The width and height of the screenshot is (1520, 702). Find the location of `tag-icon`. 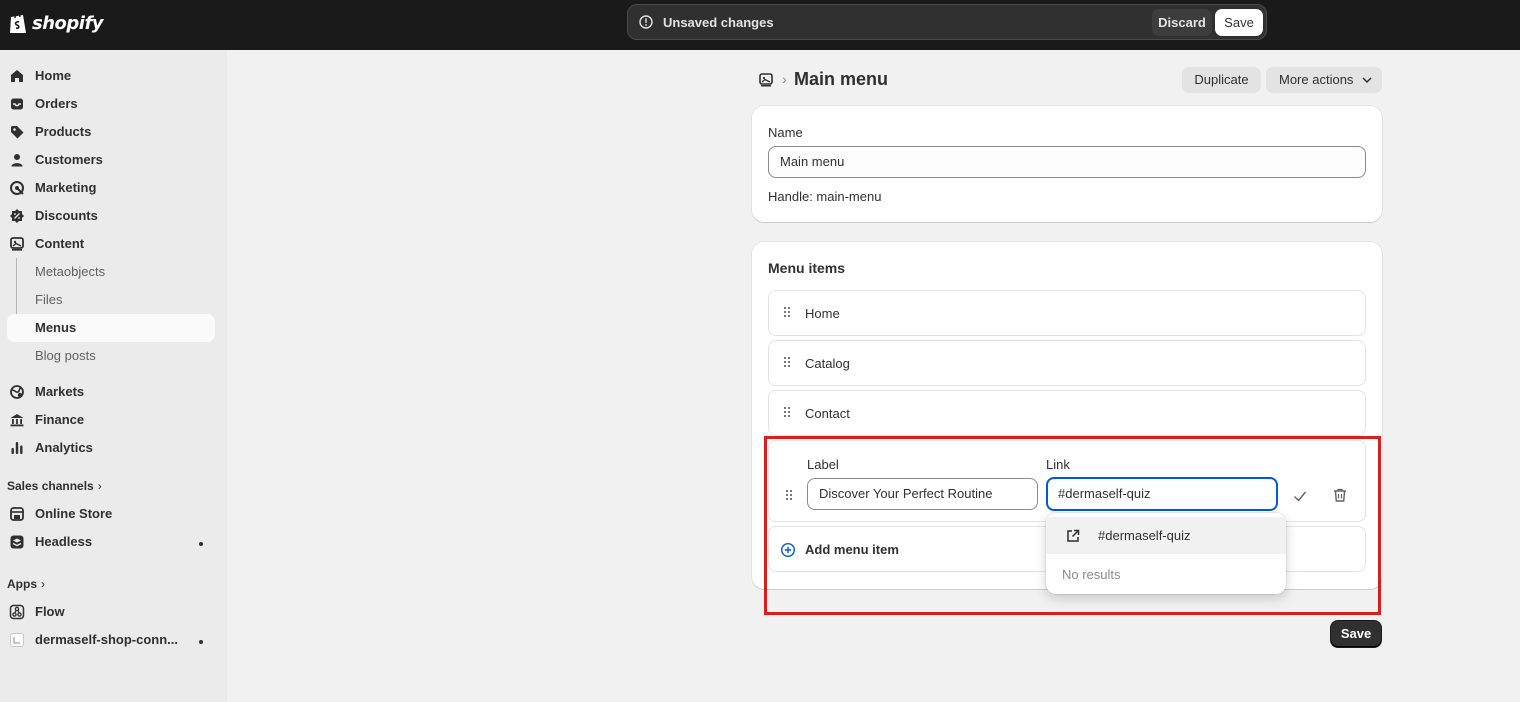

tag-icon is located at coordinates (17, 132).